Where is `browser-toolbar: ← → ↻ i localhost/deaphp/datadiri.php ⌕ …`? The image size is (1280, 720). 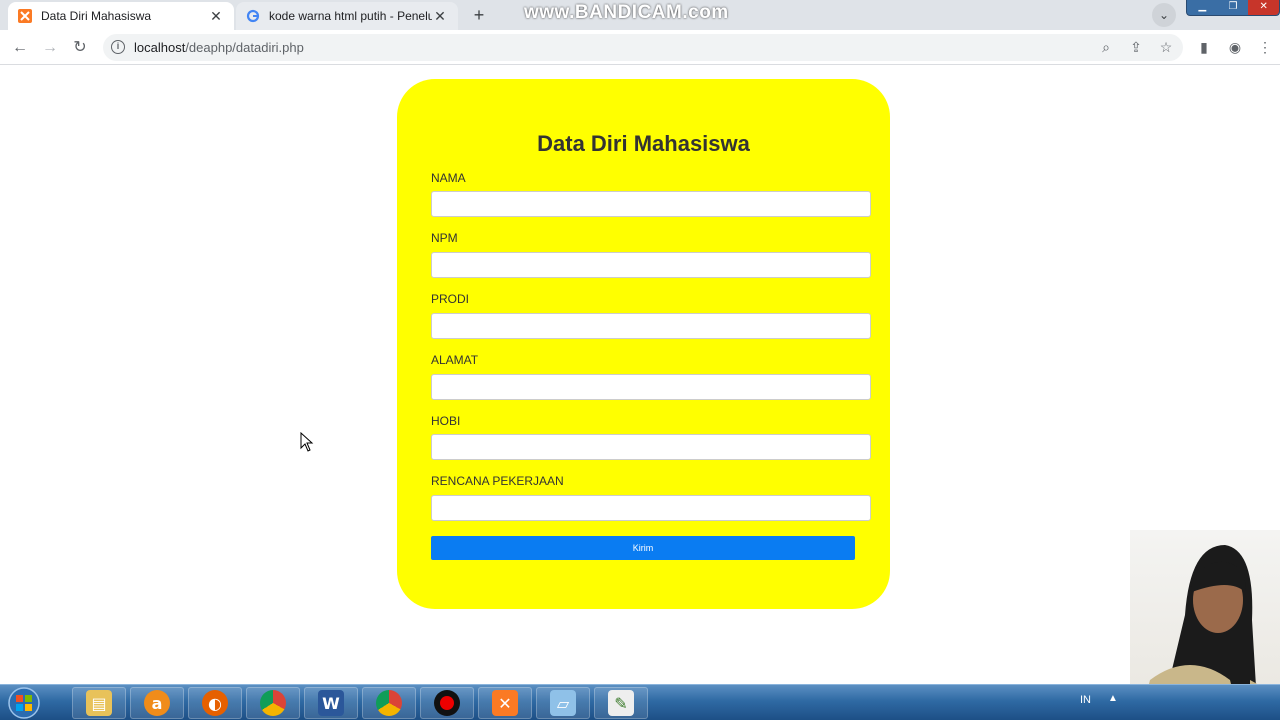 browser-toolbar: ← → ↻ i localhost/deaphp/datadiri.php ⌕ … is located at coordinates (640, 47).